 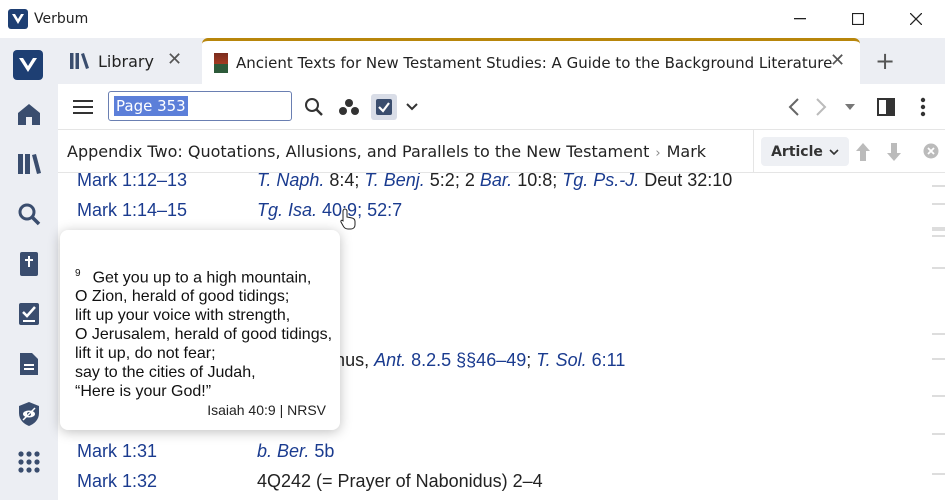 I want to click on parallel-link: 6:11, so click(x=606, y=360).